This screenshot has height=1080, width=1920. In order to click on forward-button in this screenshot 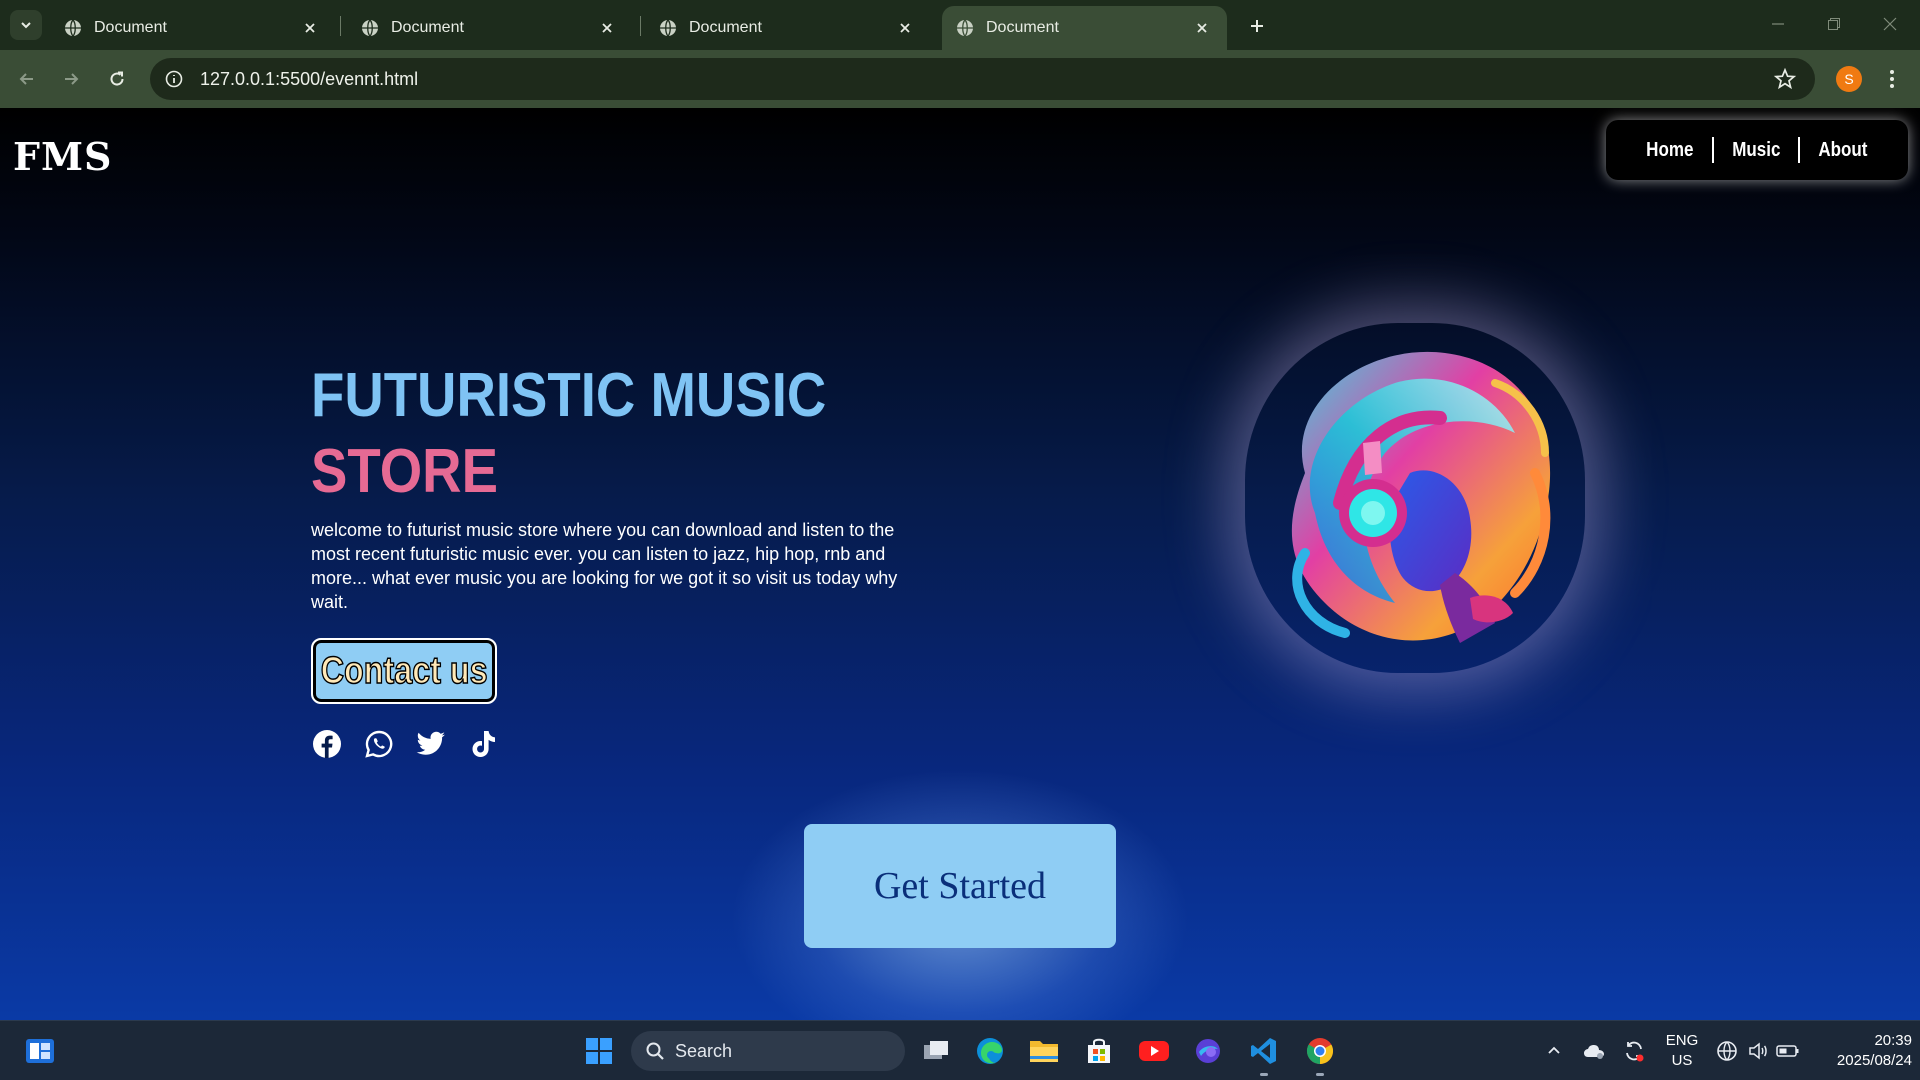, I will do `click(71, 79)`.